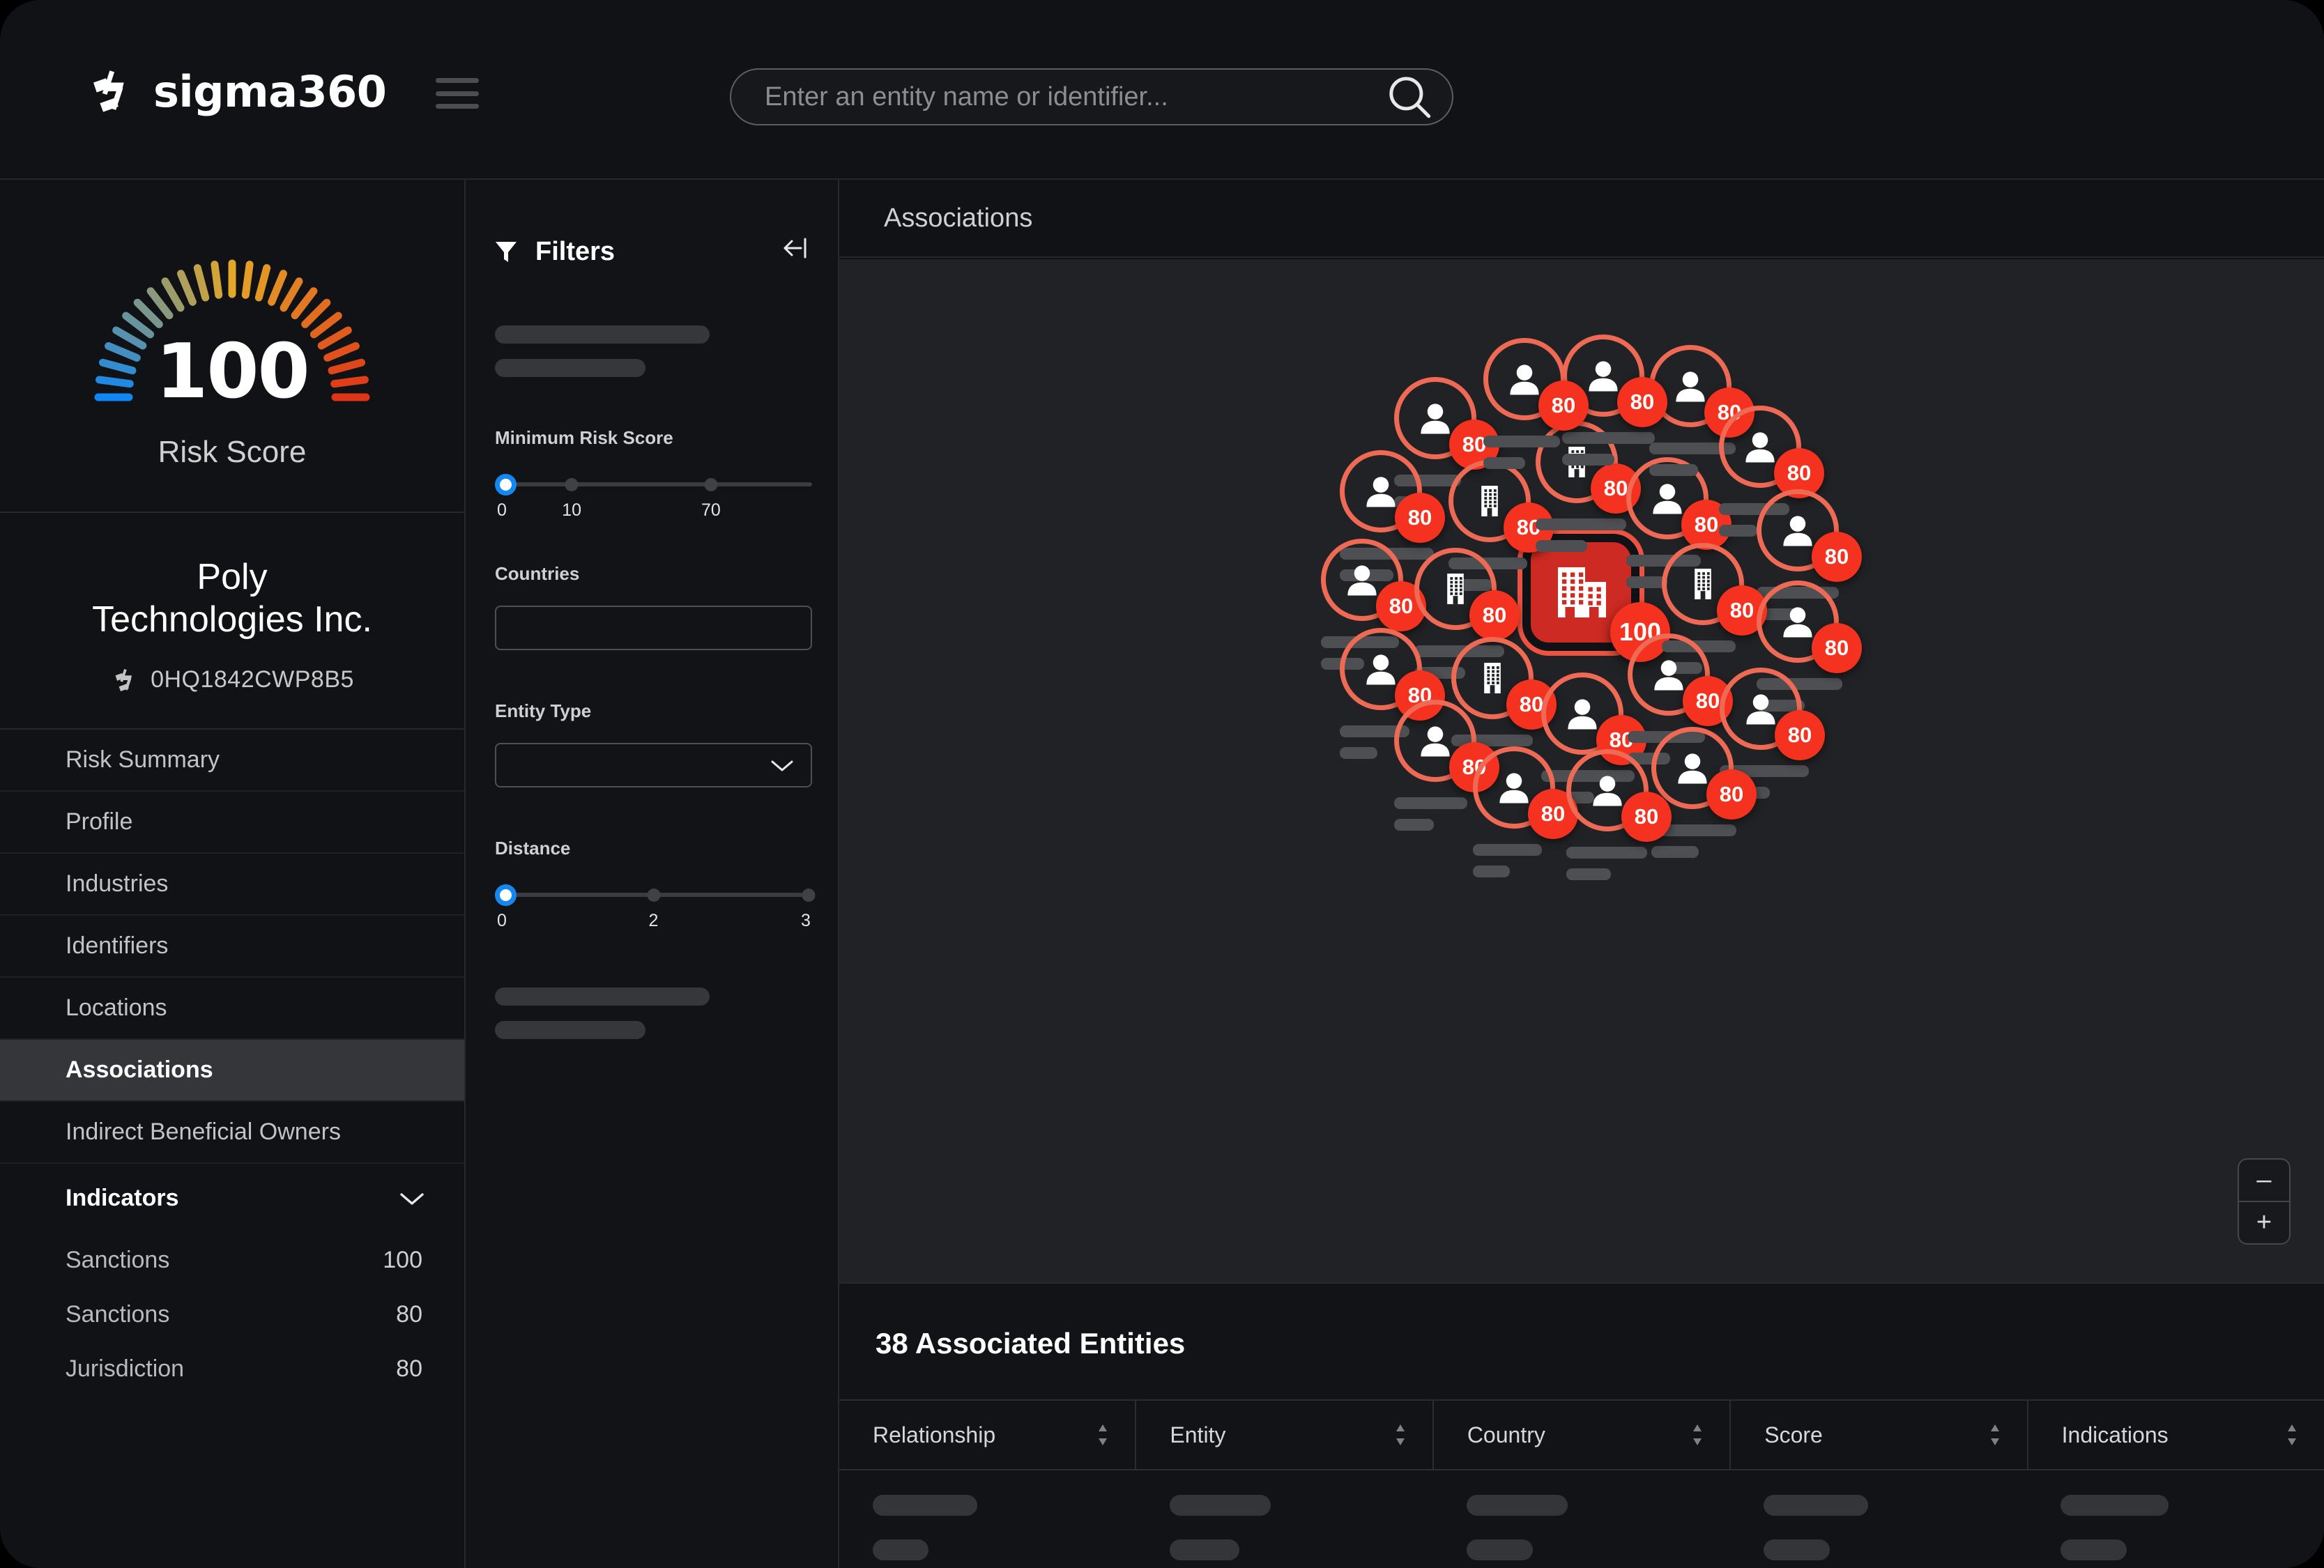  I want to click on table-column-indications: Indications, so click(2176, 1435).